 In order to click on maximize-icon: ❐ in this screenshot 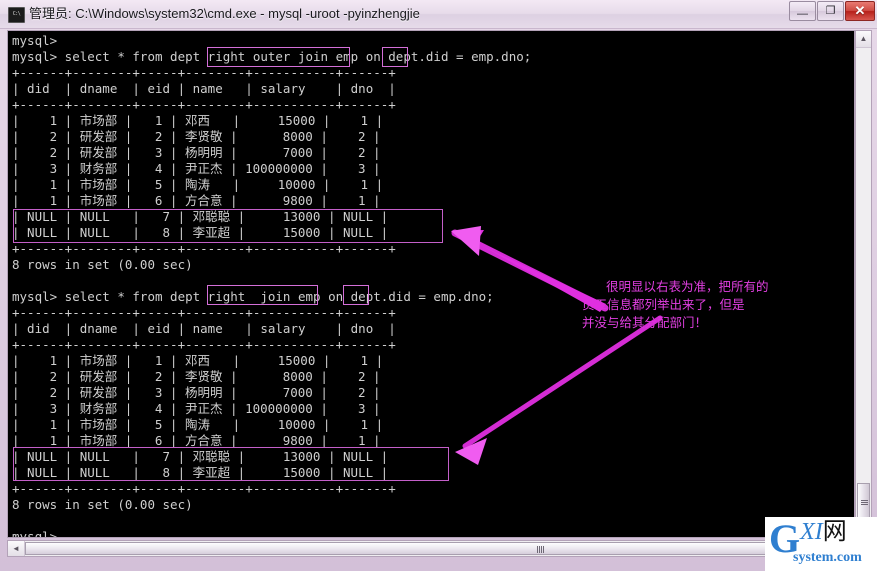, I will do `click(830, 11)`.